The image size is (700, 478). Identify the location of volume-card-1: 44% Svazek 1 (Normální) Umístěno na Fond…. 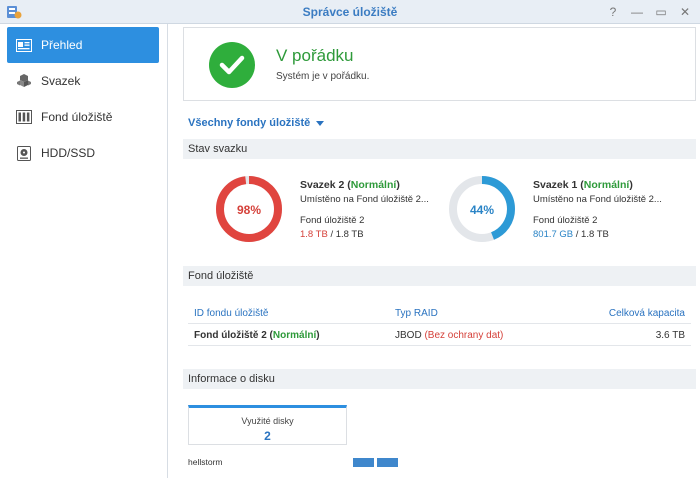
(567, 214).